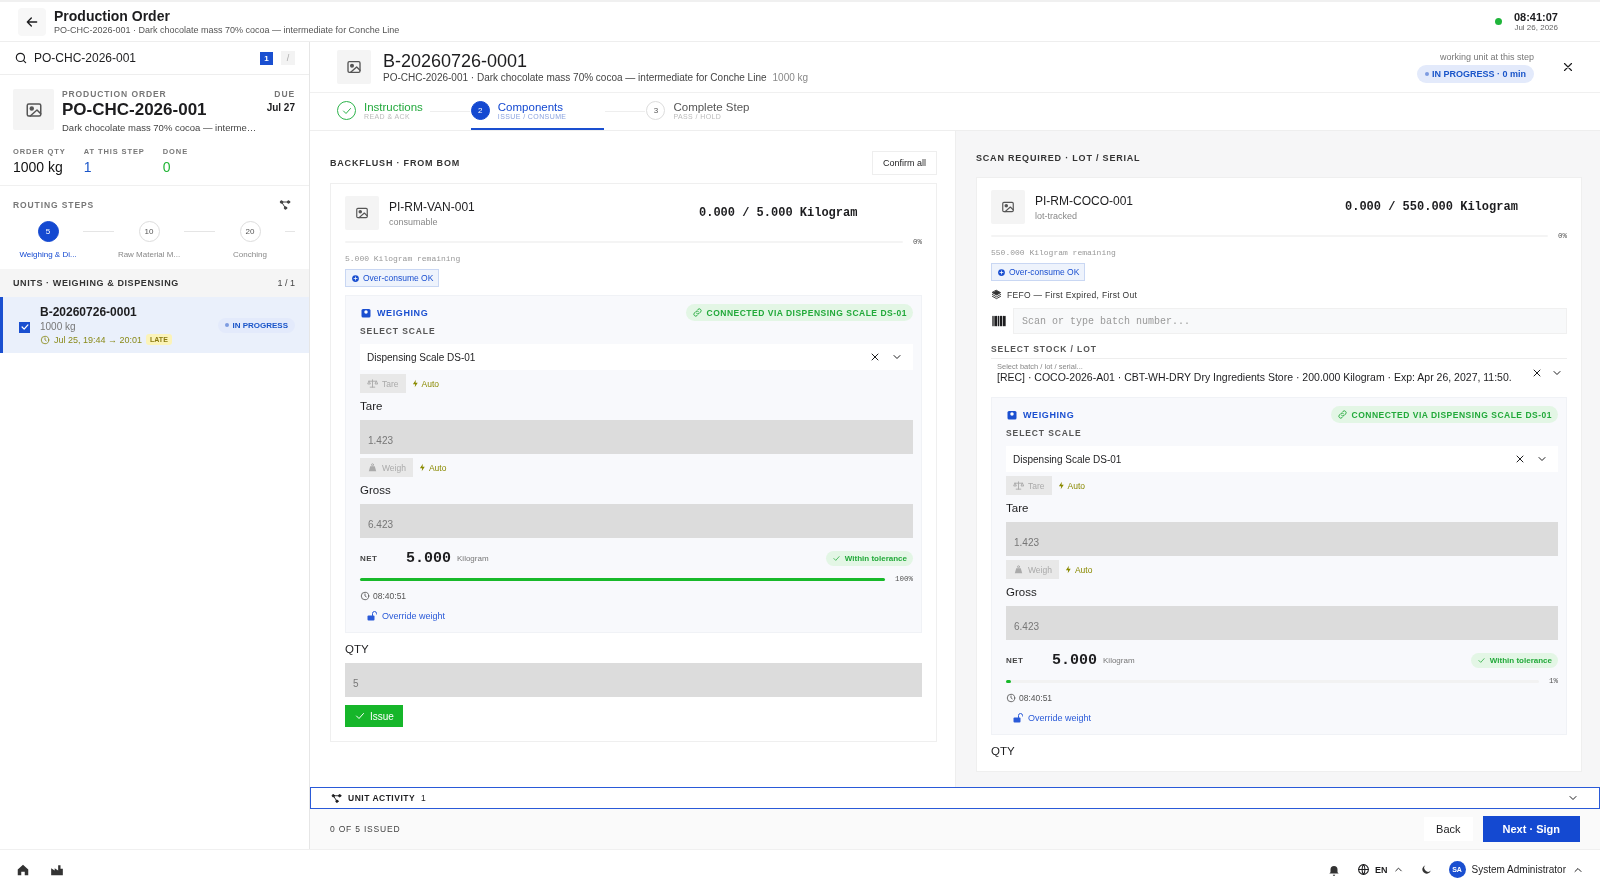  I want to click on fefo-rule: FEFO — First Expired, First Out, so click(1072, 294).